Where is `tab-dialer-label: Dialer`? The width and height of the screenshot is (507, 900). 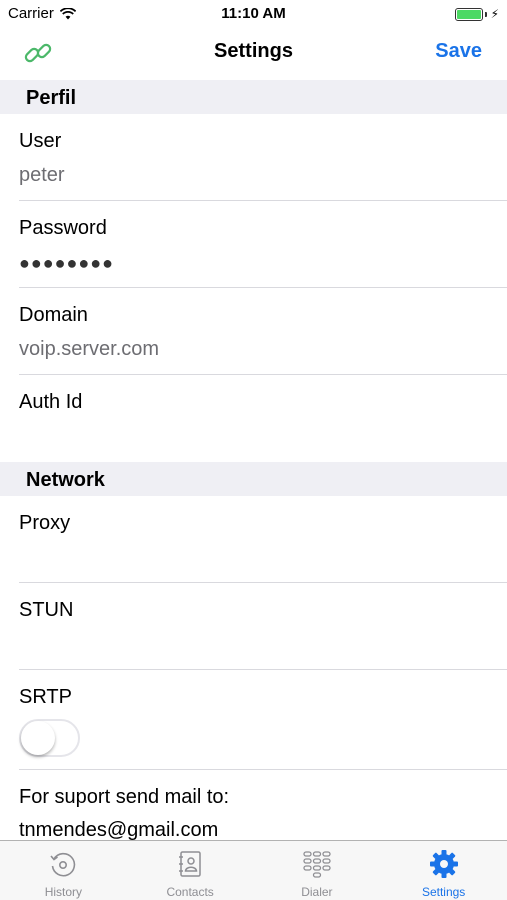
tab-dialer-label: Dialer is located at coordinates (317, 892).